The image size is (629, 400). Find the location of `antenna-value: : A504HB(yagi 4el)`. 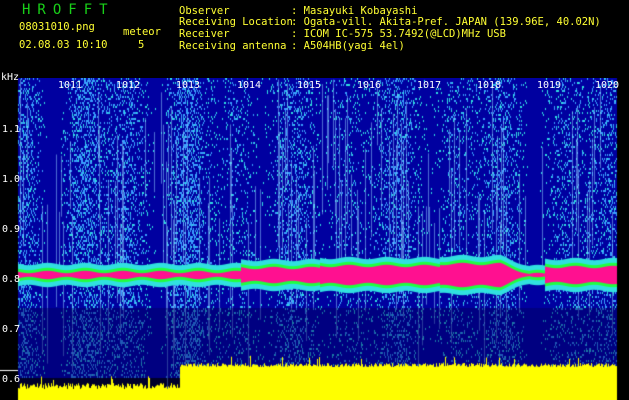

antenna-value: : A504HB(yagi 4el) is located at coordinates (348, 46).